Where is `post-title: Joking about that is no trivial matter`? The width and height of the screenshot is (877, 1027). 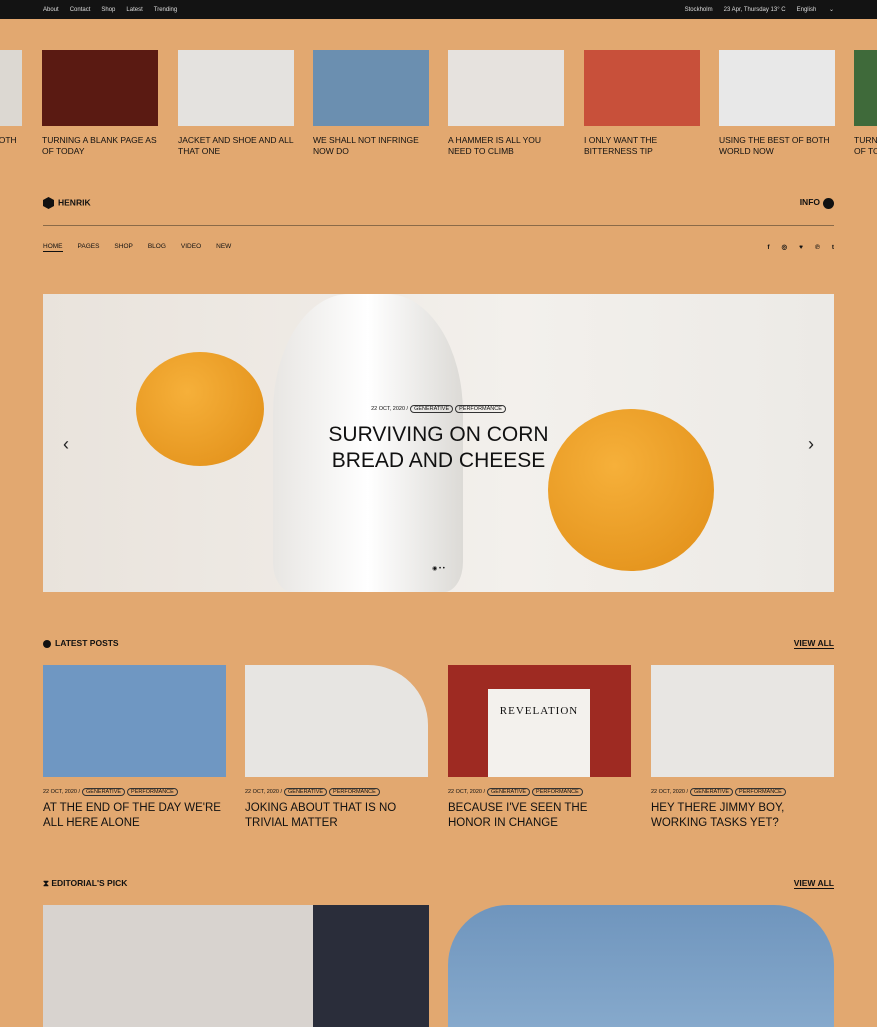
post-title: Joking about that is no trivial matter is located at coordinates (336, 816).